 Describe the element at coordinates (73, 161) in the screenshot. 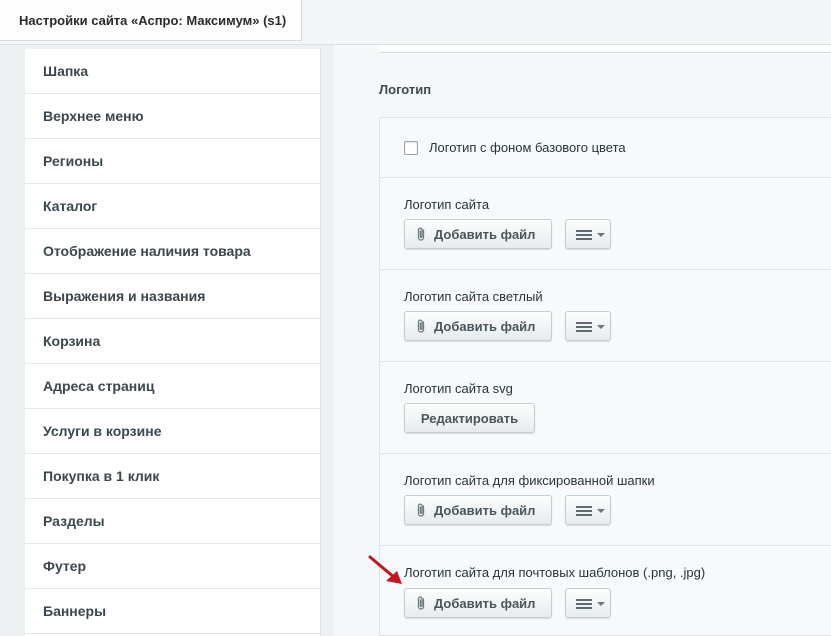

I see `sidebar-item-label: Регионы` at that location.